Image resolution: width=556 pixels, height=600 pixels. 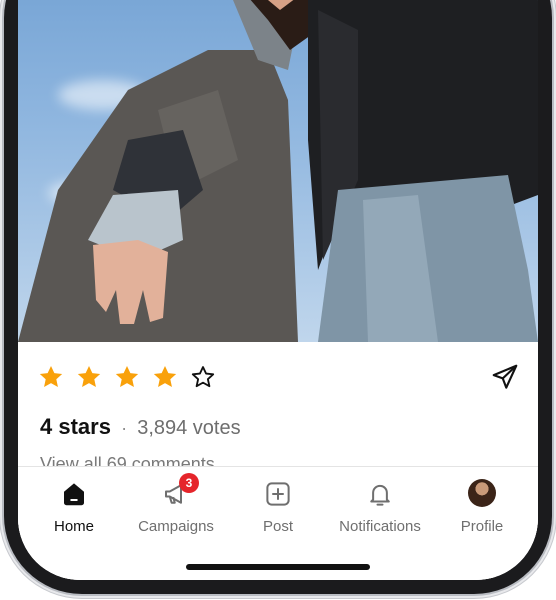 I want to click on send-icon, so click(x=505, y=377).